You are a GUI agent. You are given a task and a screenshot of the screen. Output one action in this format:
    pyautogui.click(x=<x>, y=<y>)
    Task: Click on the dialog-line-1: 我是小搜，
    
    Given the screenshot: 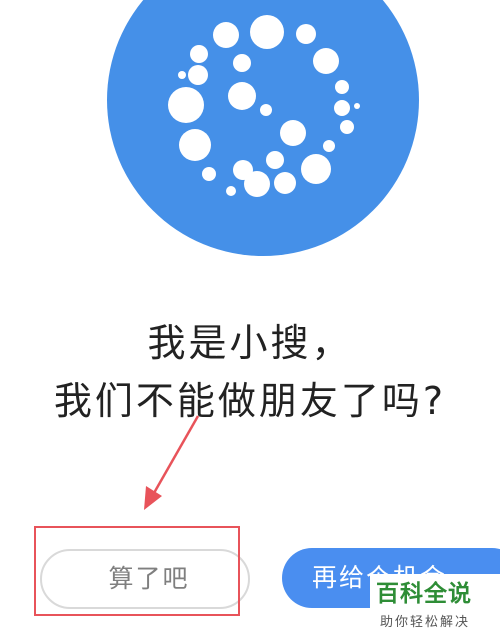 What is the action you would take?
    pyautogui.click(x=250, y=343)
    